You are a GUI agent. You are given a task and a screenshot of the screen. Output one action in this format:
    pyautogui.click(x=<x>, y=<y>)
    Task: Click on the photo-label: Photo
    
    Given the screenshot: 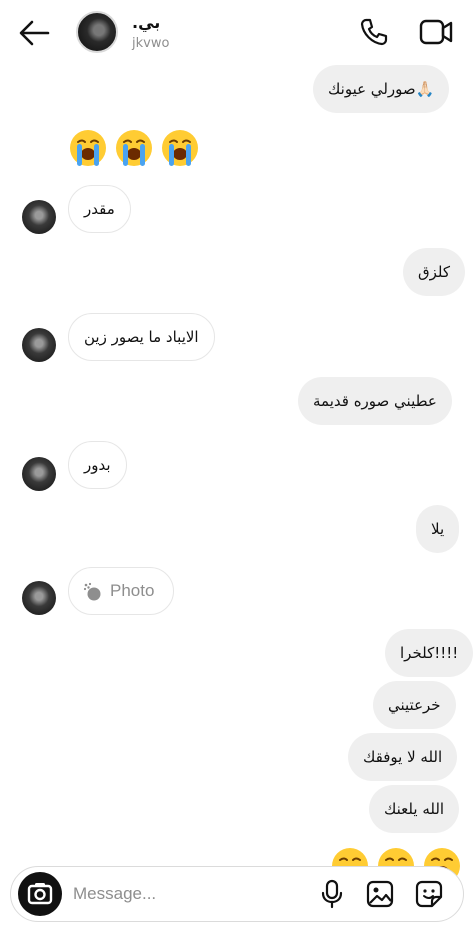 What is the action you would take?
    pyautogui.click(x=132, y=590)
    